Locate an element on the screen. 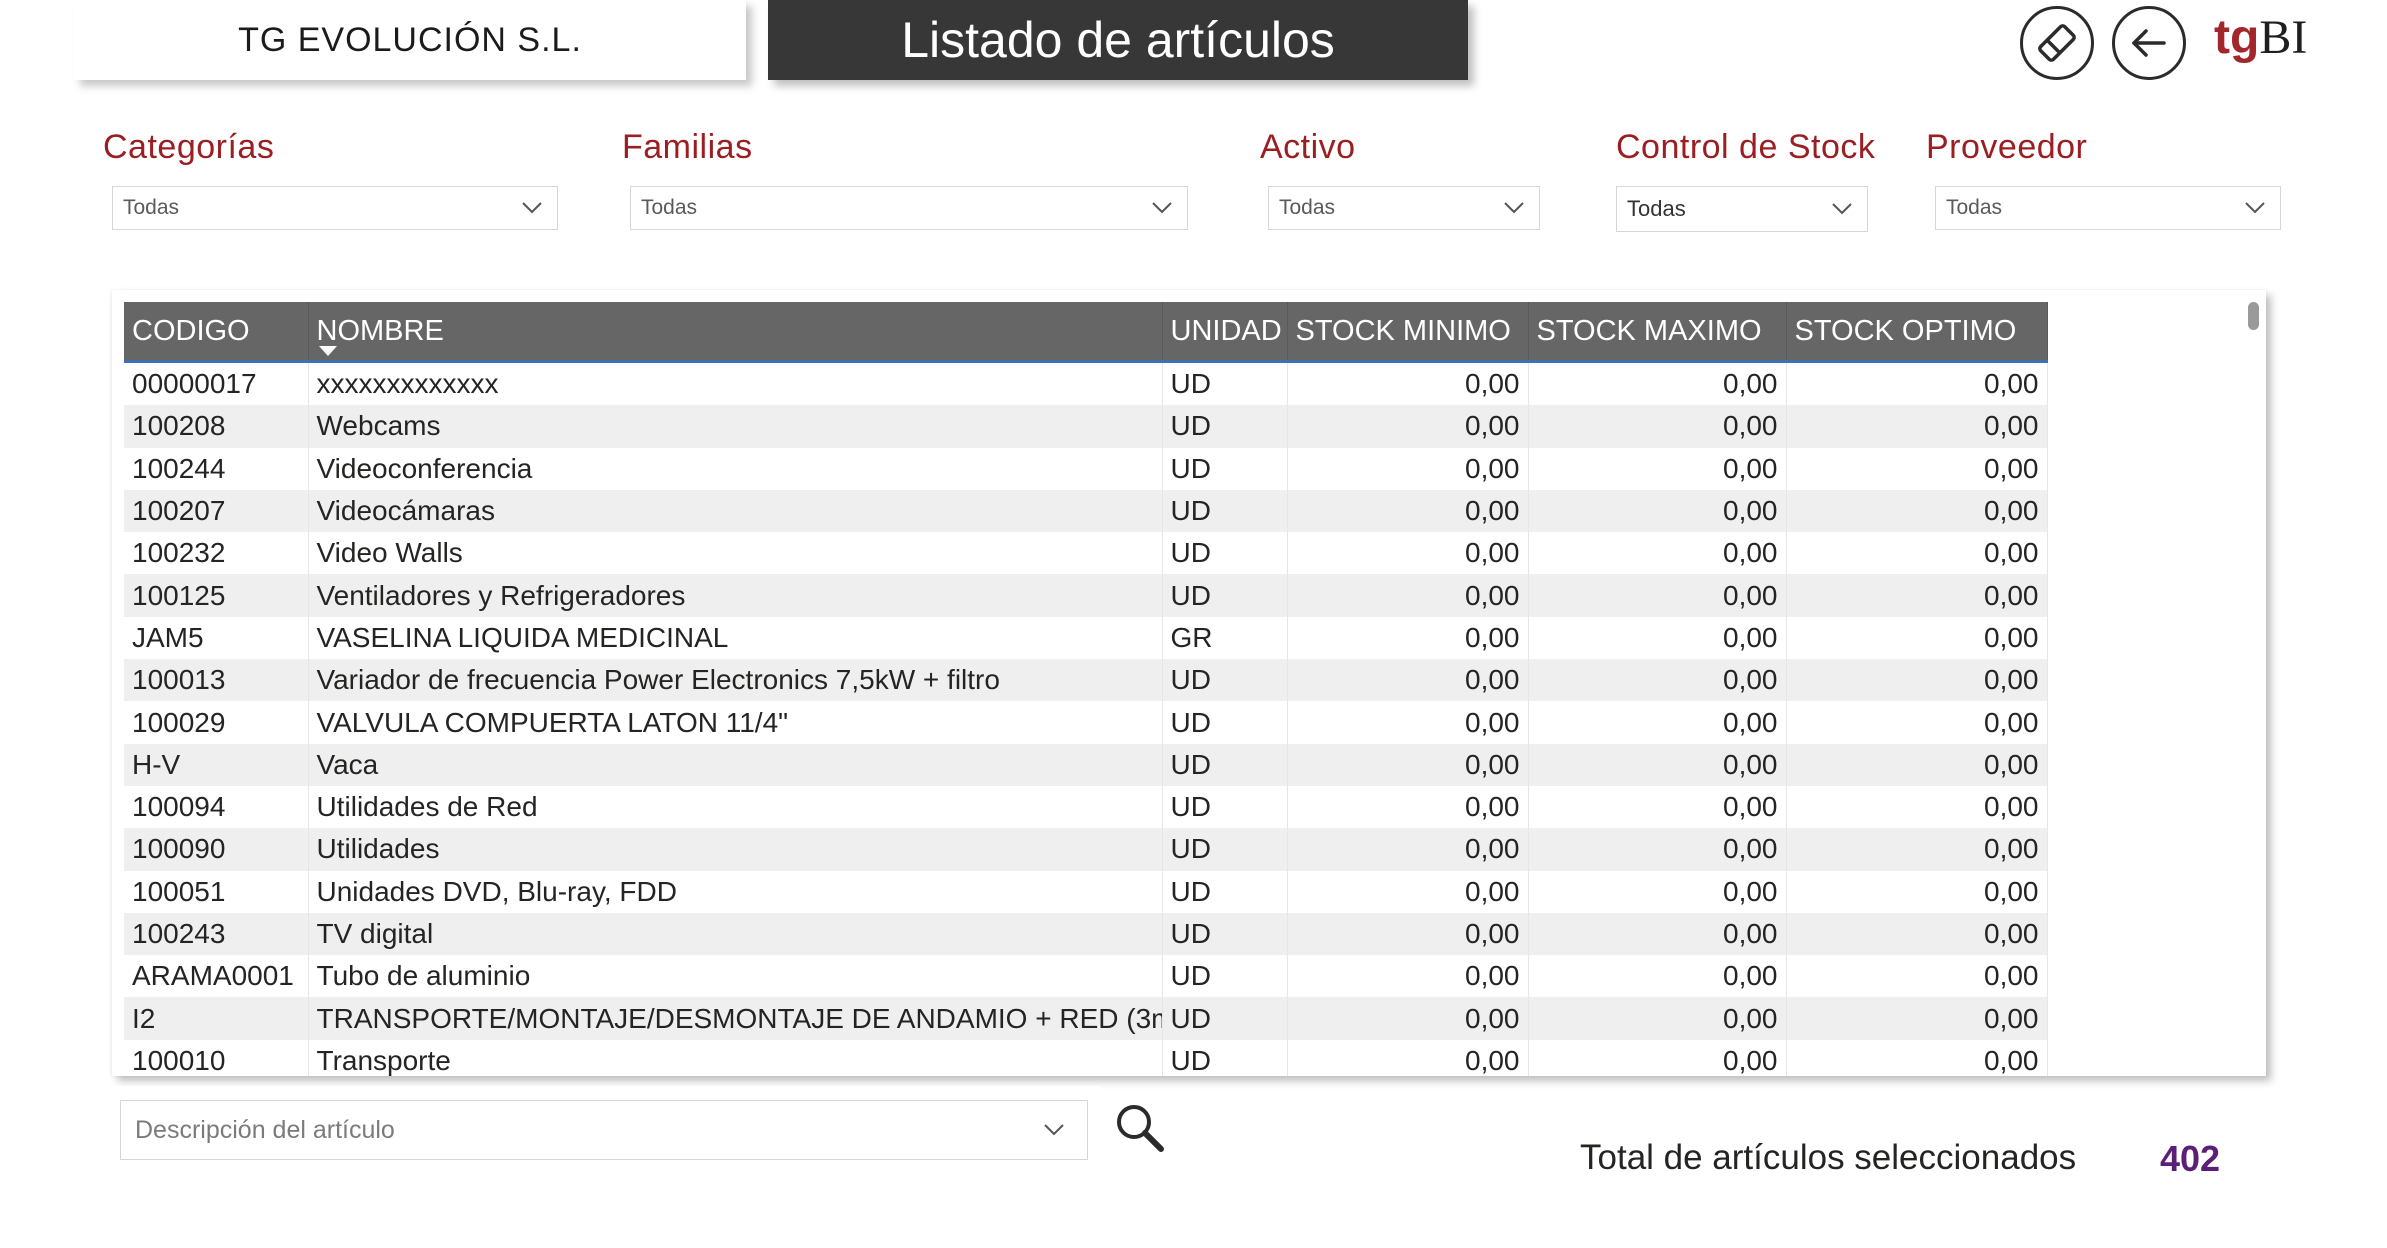 This screenshot has width=2387, height=1248. table-row: 100090 Utilidades UD 0,00 0,00 0,00 is located at coordinates (1086, 849).